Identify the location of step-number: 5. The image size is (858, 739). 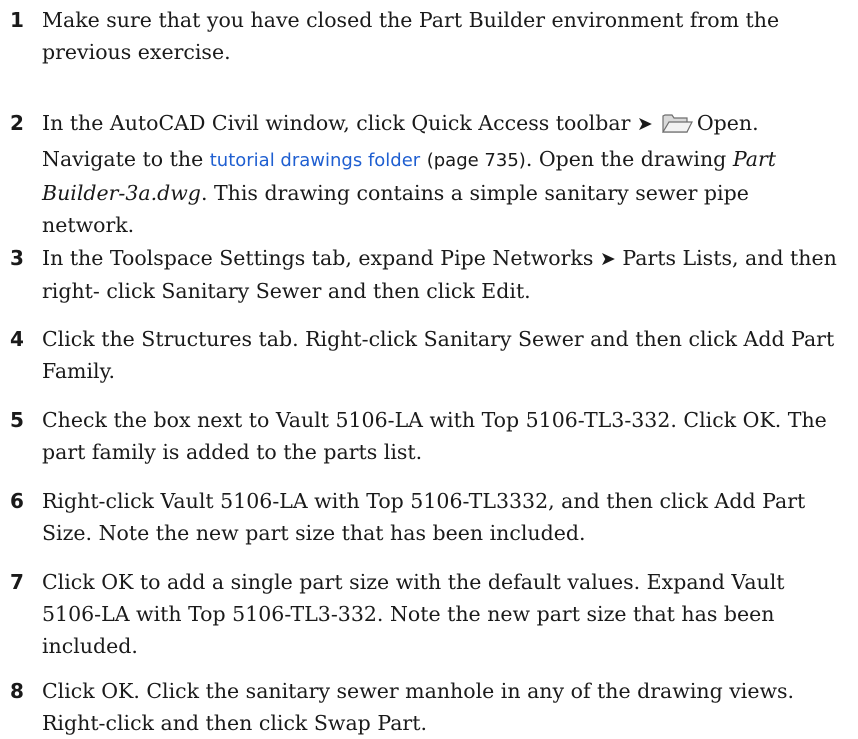
(17, 420).